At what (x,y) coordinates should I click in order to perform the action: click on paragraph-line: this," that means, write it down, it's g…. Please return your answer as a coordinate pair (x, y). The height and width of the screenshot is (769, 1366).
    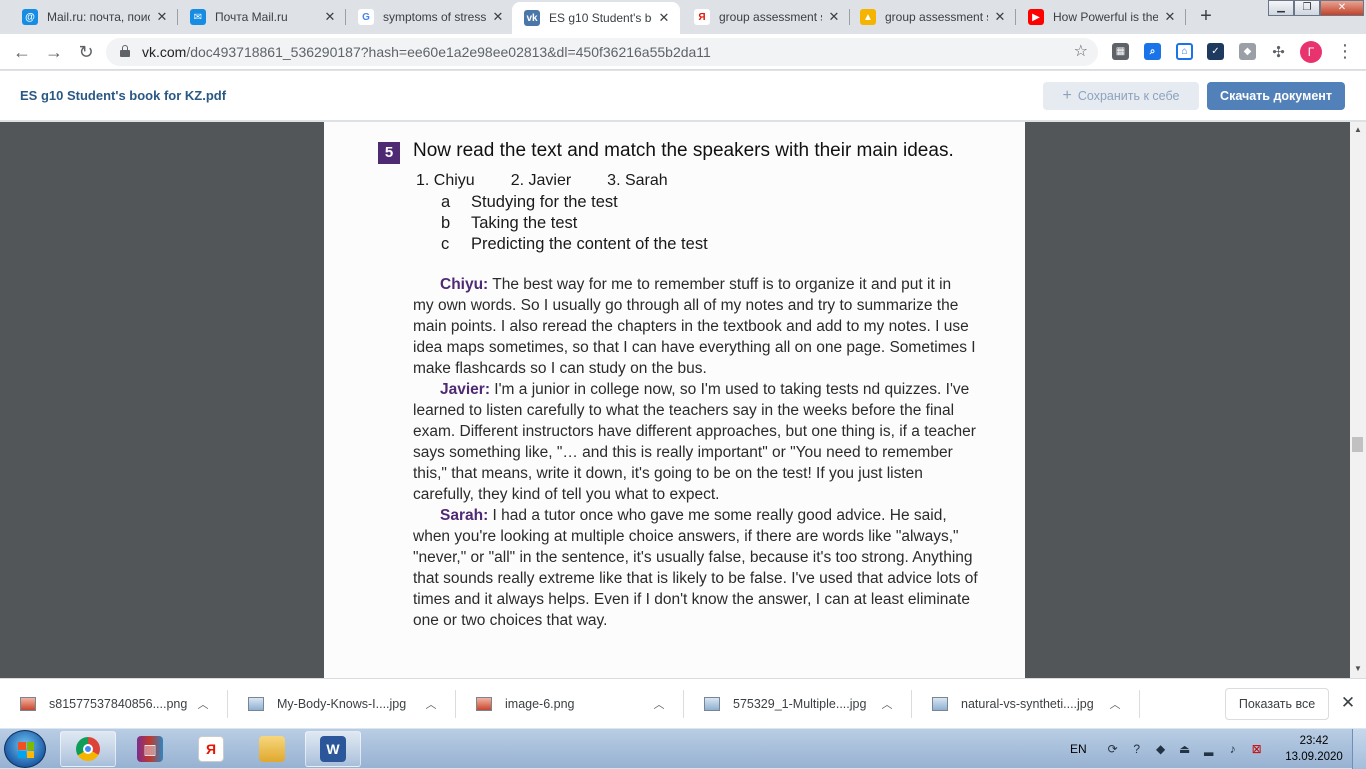
    Looking at the image, I should click on (703, 473).